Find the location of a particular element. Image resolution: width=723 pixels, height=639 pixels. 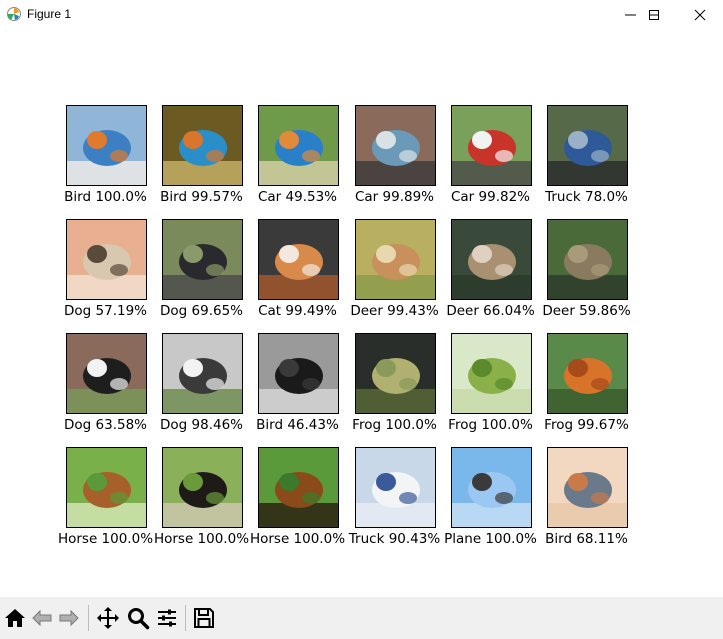

save-icon is located at coordinates (204, 618).